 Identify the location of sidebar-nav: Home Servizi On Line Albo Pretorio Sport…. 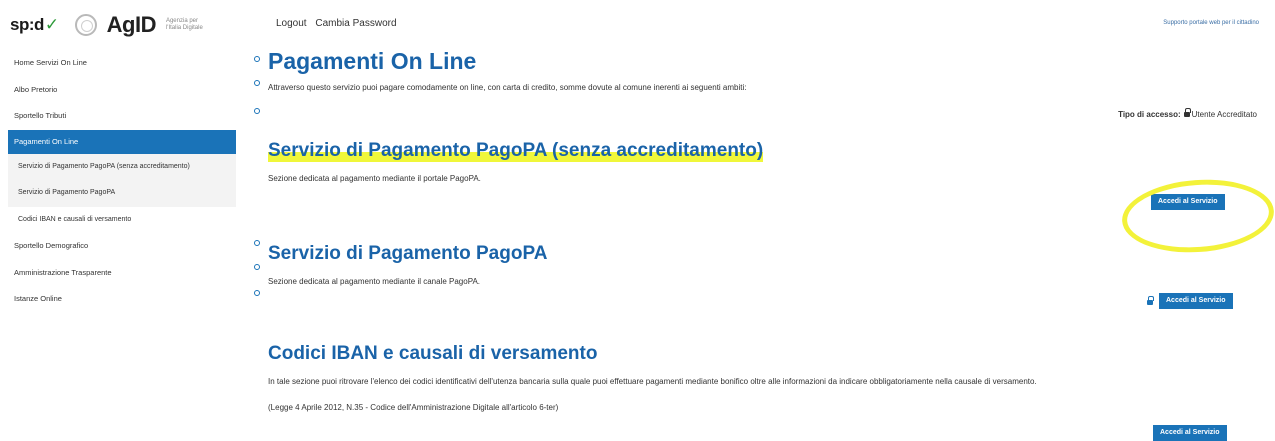
(122, 181).